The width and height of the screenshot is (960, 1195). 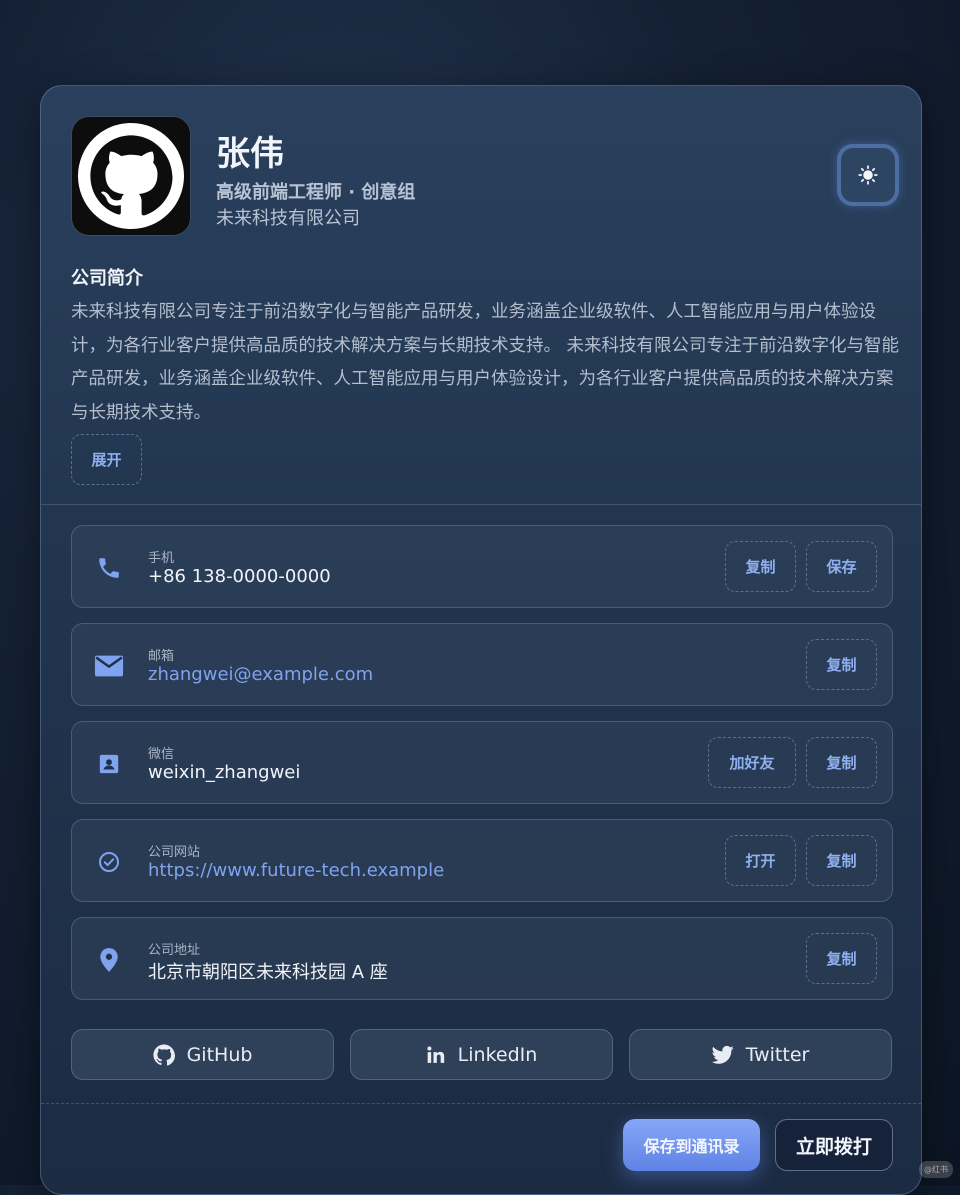 What do you see at coordinates (936, 1169) in the screenshot?
I see `watermark: @红书` at bounding box center [936, 1169].